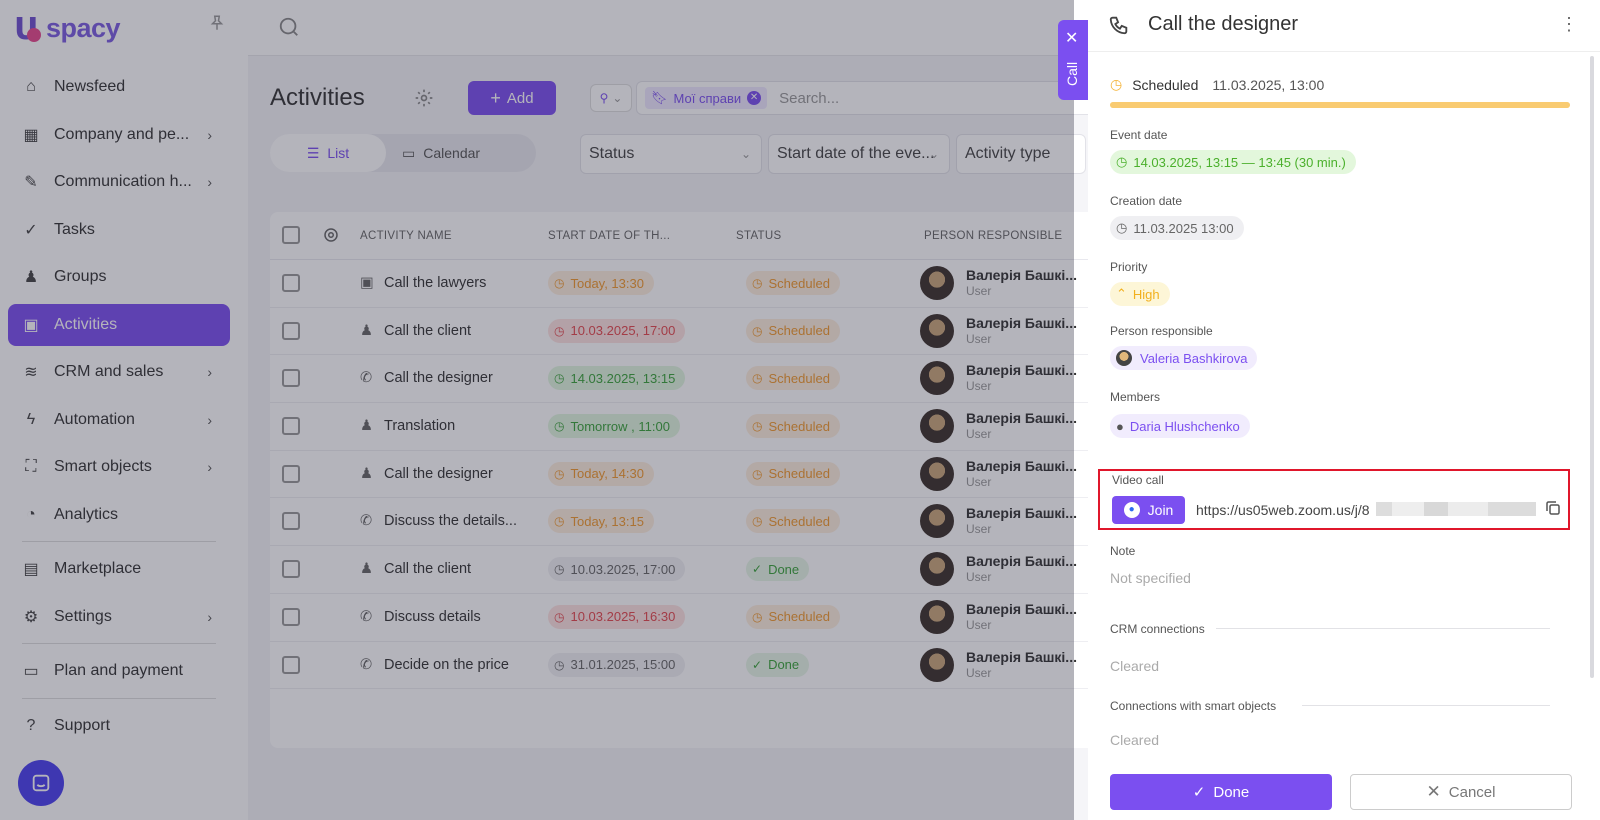  I want to click on chevron-up-icon: ⌃, so click(1121, 293).